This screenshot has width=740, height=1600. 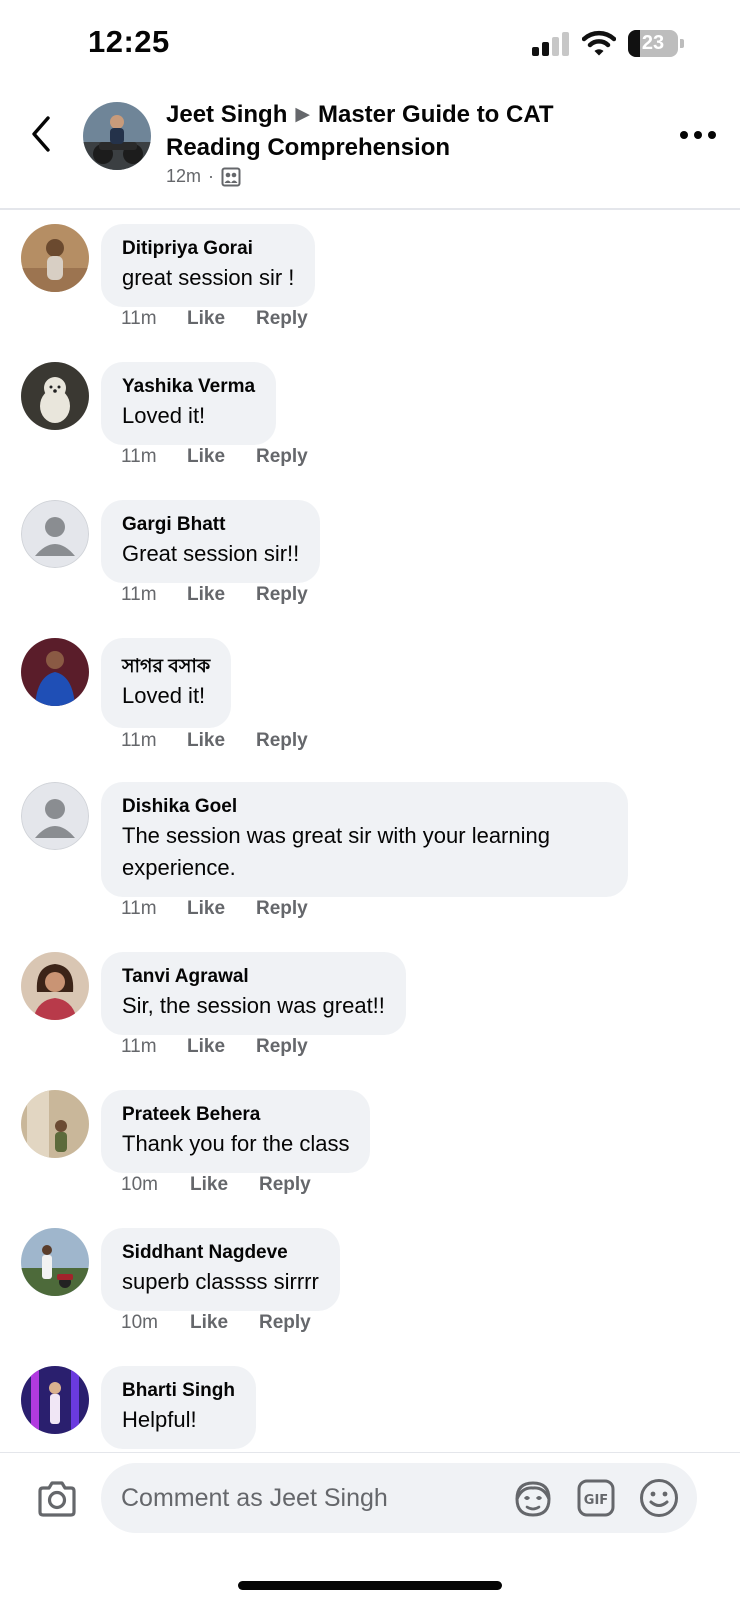 I want to click on commenter-name: Siddhant Nagdeve, so click(x=220, y=1253).